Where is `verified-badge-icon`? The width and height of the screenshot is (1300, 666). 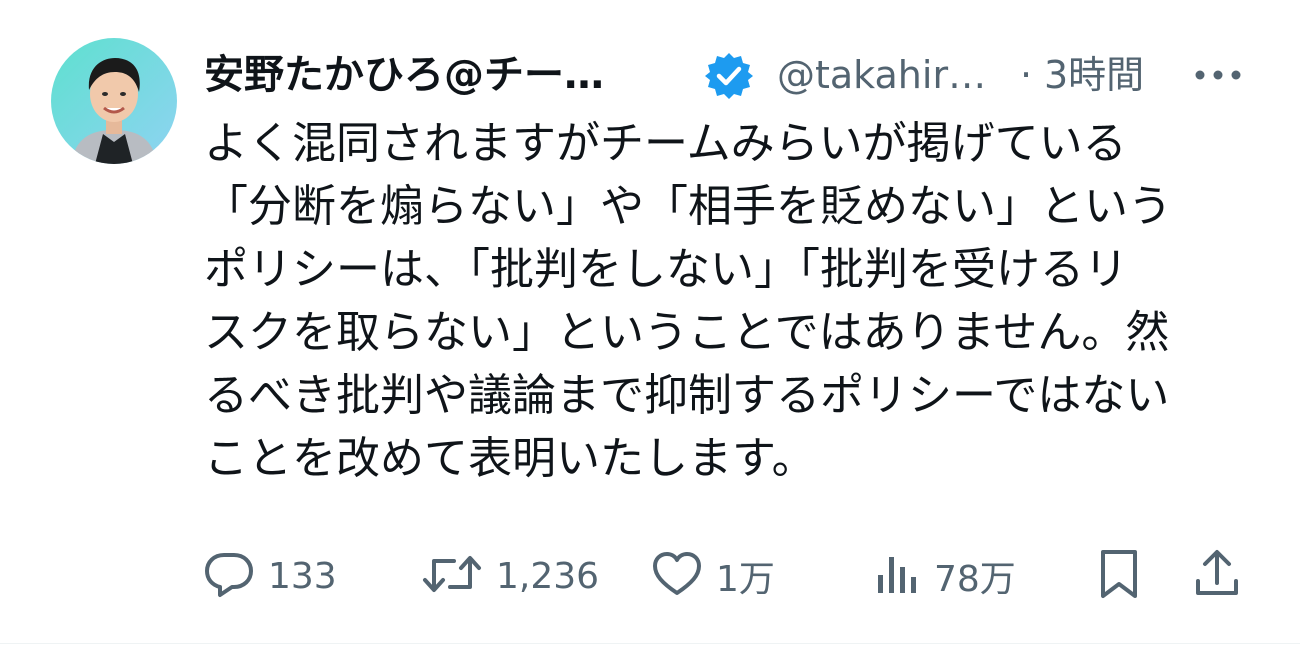
verified-badge-icon is located at coordinates (729, 76).